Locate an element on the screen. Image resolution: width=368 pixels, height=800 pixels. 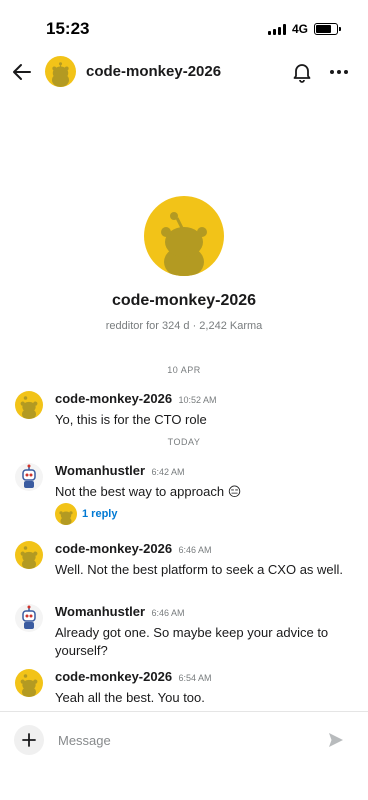
status-icons: 4G is located at coordinates (304, 29).